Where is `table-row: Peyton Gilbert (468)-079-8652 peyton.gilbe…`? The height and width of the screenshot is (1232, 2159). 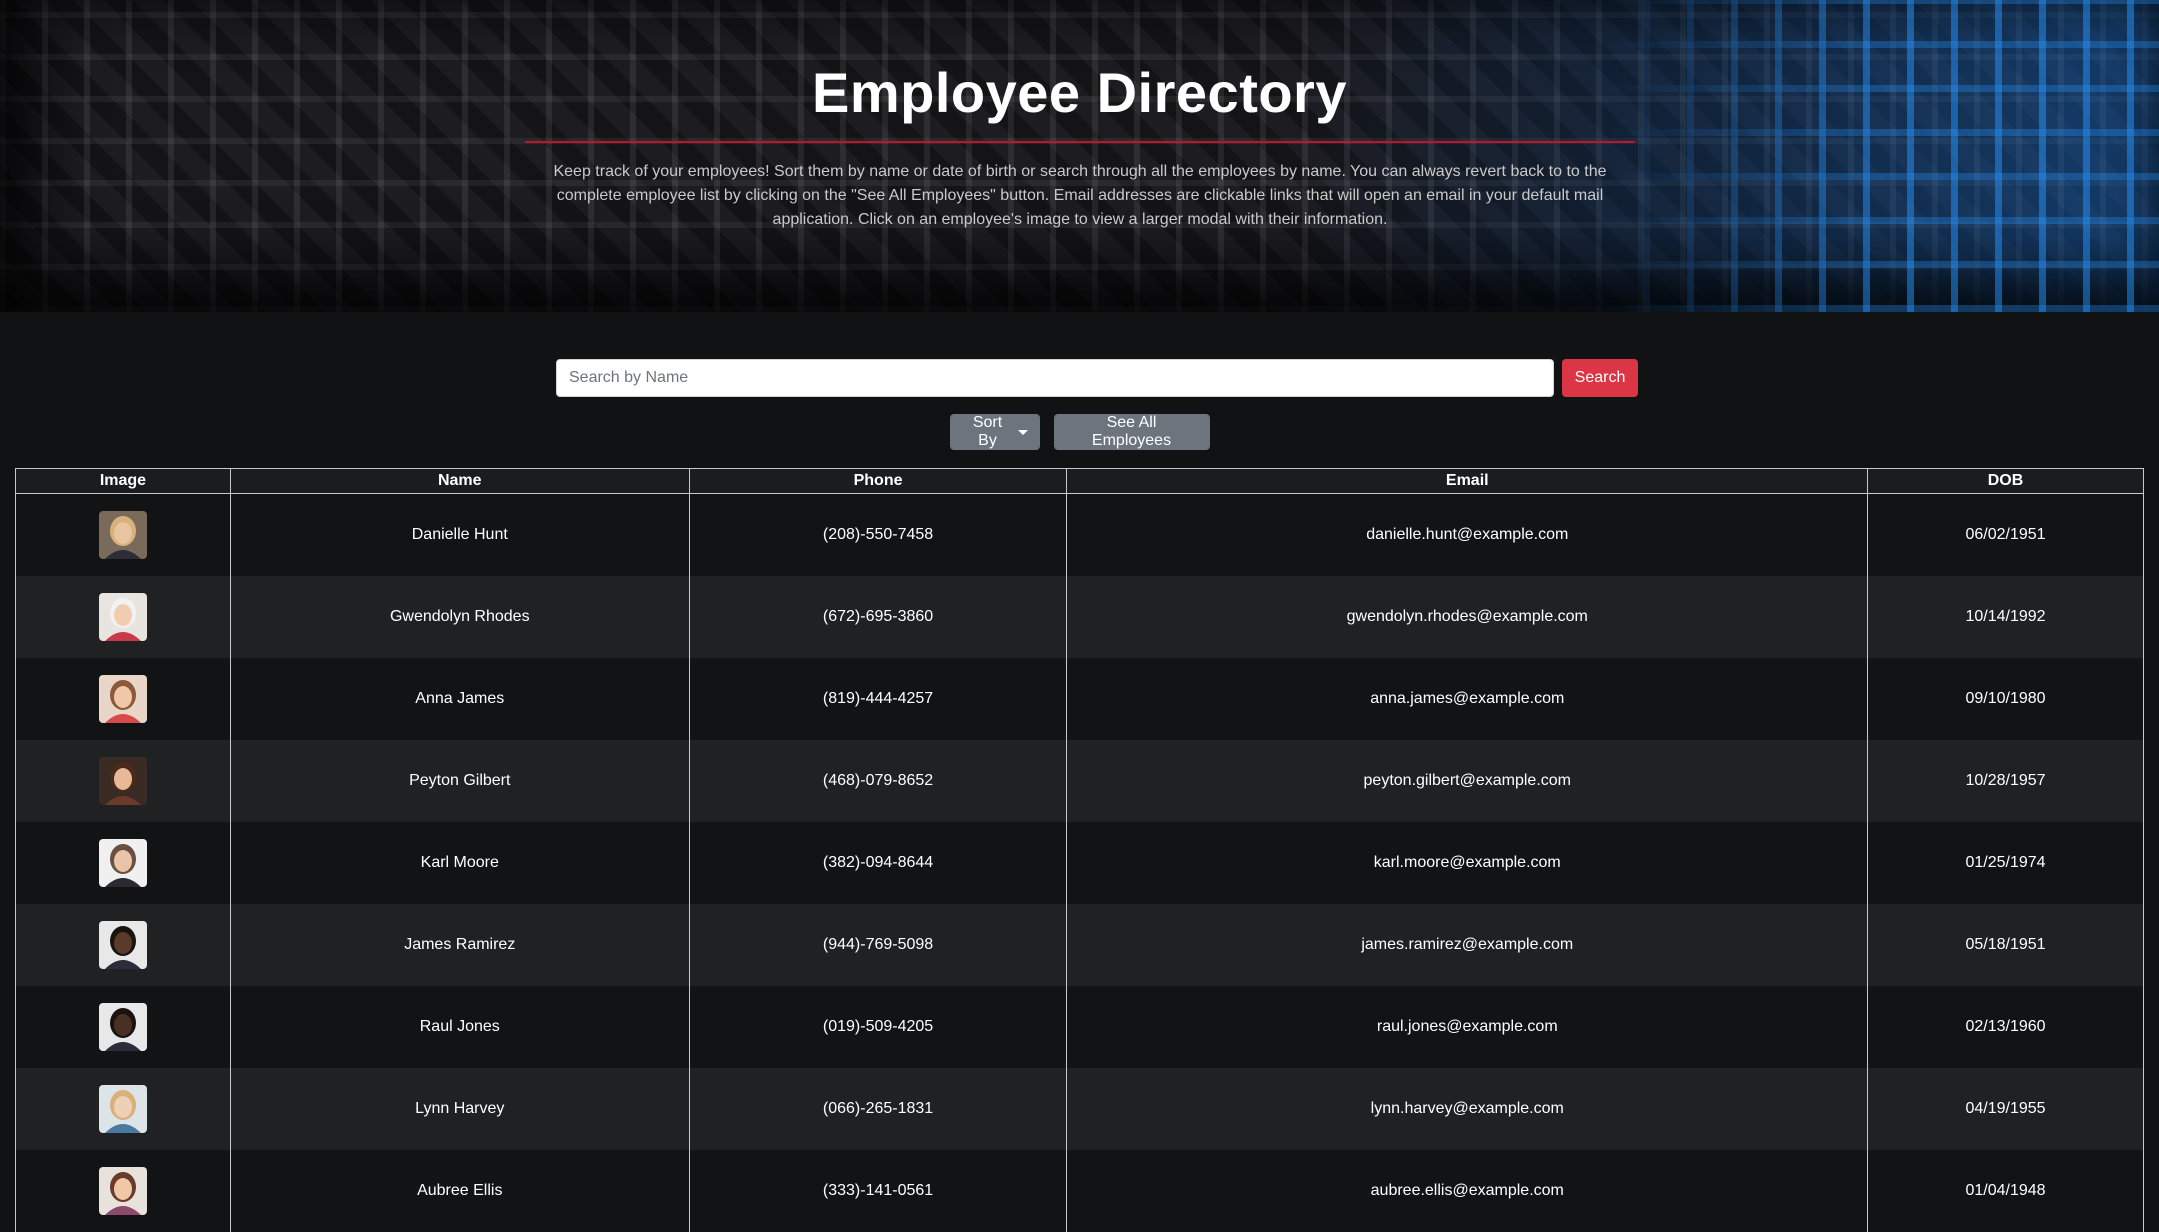
table-row: Peyton Gilbert (468)-079-8652 peyton.gilbe… is located at coordinates (1079, 781).